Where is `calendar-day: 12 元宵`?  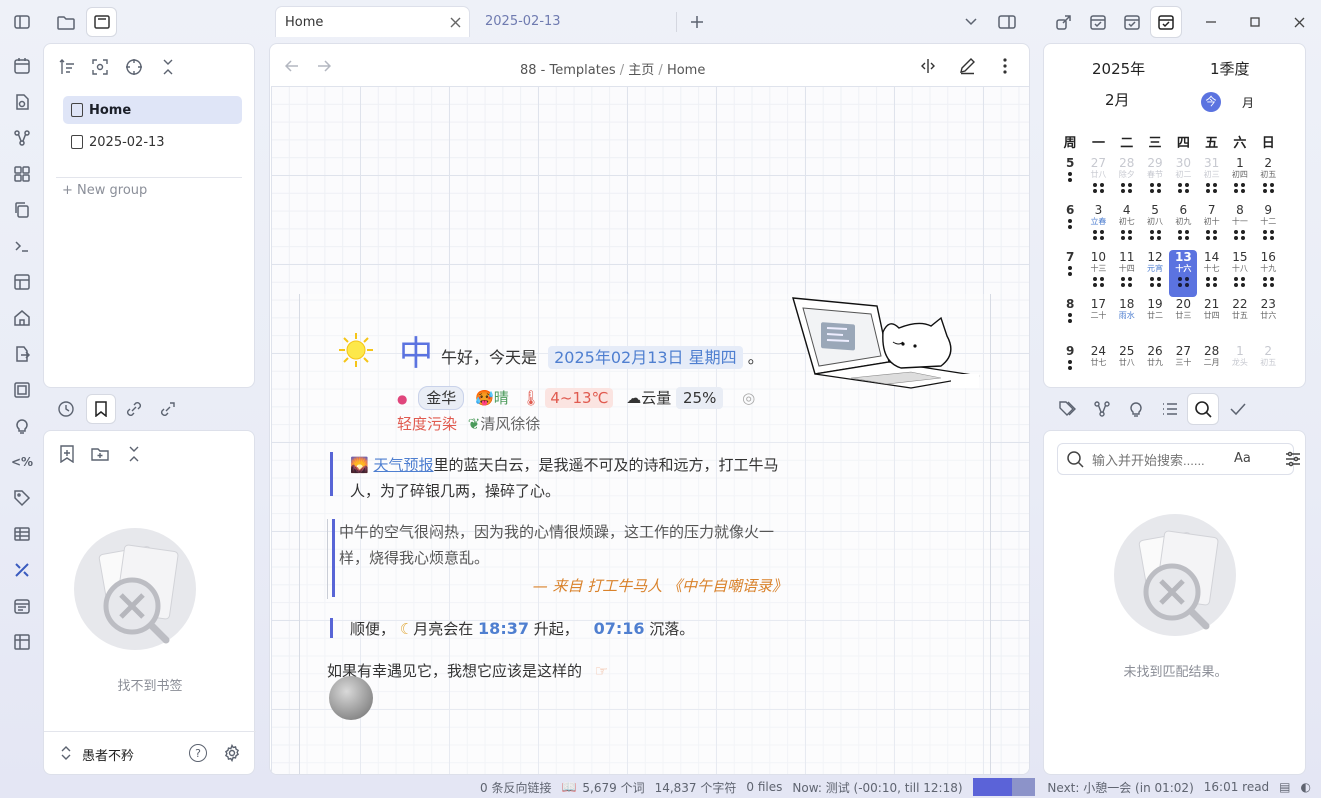 calendar-day: 12 元宵 is located at coordinates (1155, 273).